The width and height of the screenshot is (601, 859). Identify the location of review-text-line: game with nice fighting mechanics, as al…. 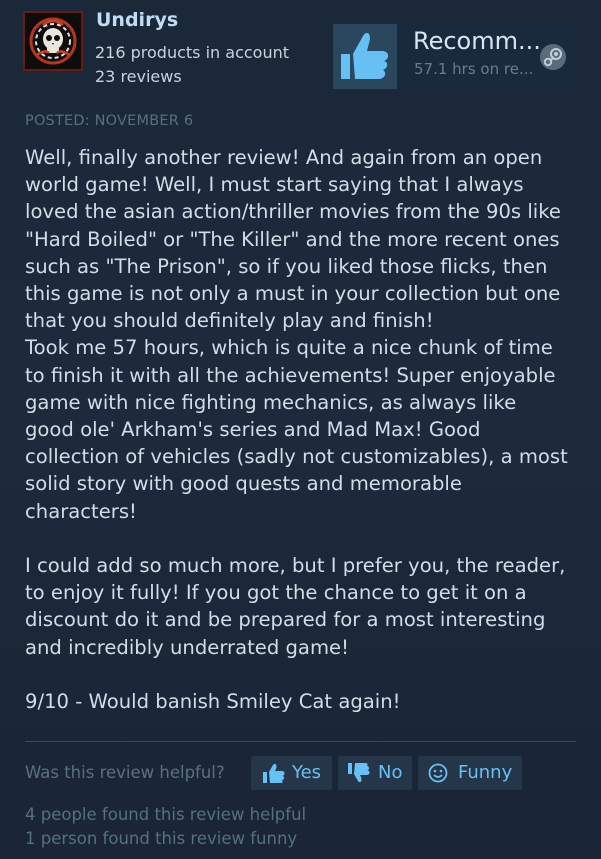
(271, 402).